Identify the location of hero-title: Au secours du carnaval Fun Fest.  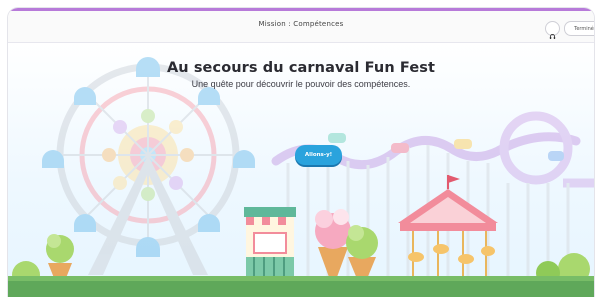
(301, 68).